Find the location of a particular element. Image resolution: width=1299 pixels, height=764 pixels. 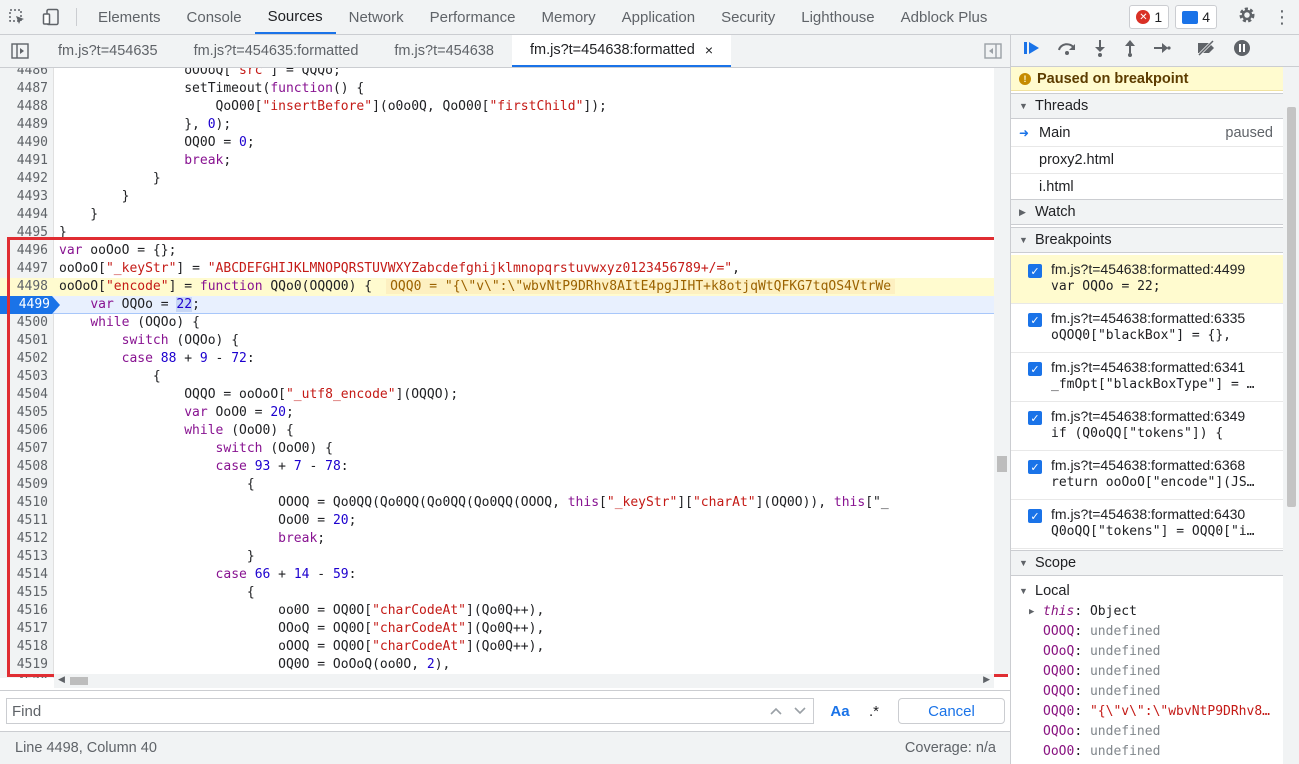

tab-adblock-plus: Adblock Plus is located at coordinates (944, 17).